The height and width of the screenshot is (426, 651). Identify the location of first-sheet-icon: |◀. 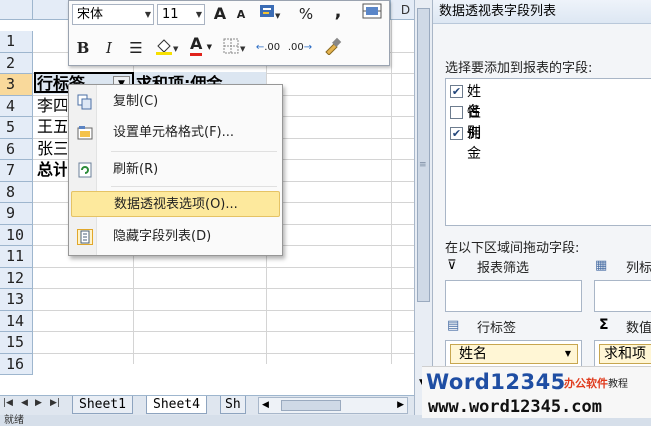
(8, 403).